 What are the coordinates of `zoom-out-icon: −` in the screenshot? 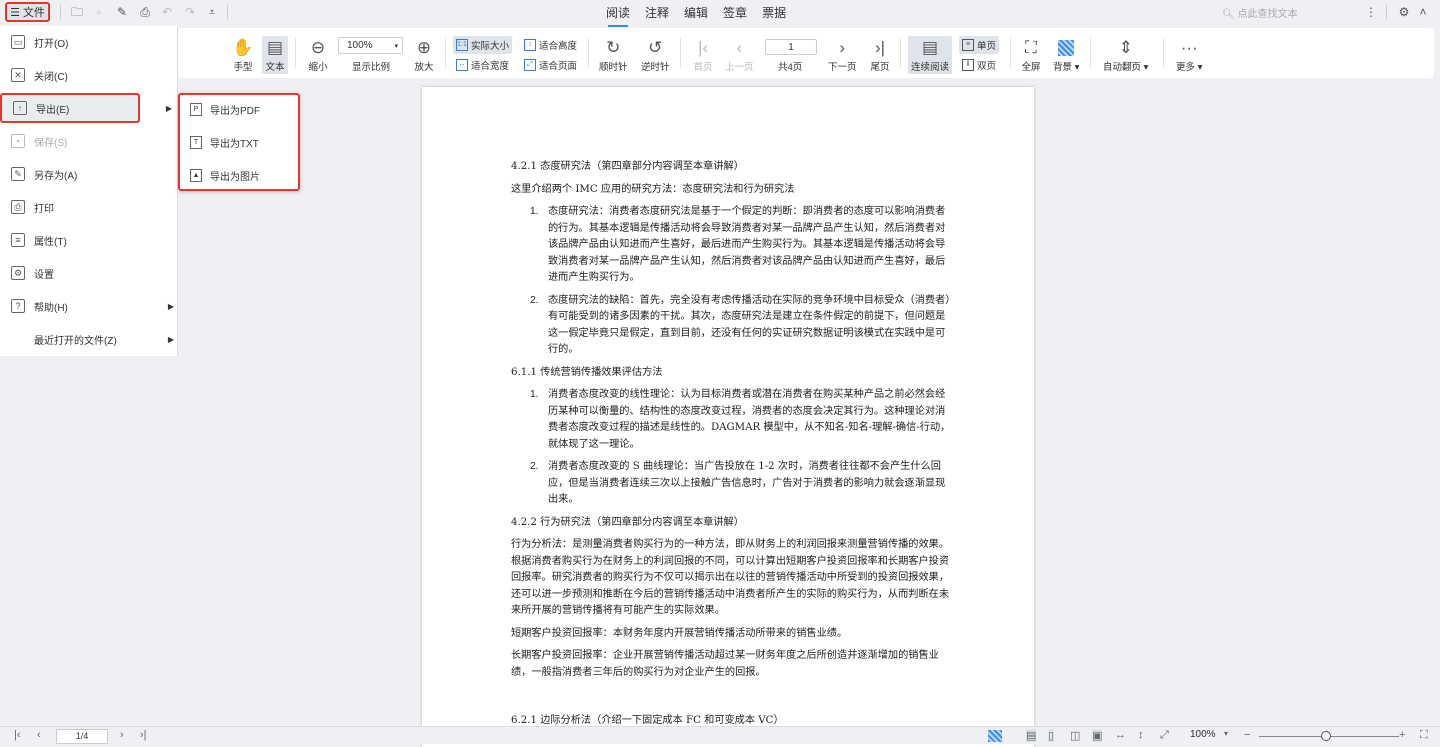 It's located at (1247, 735).